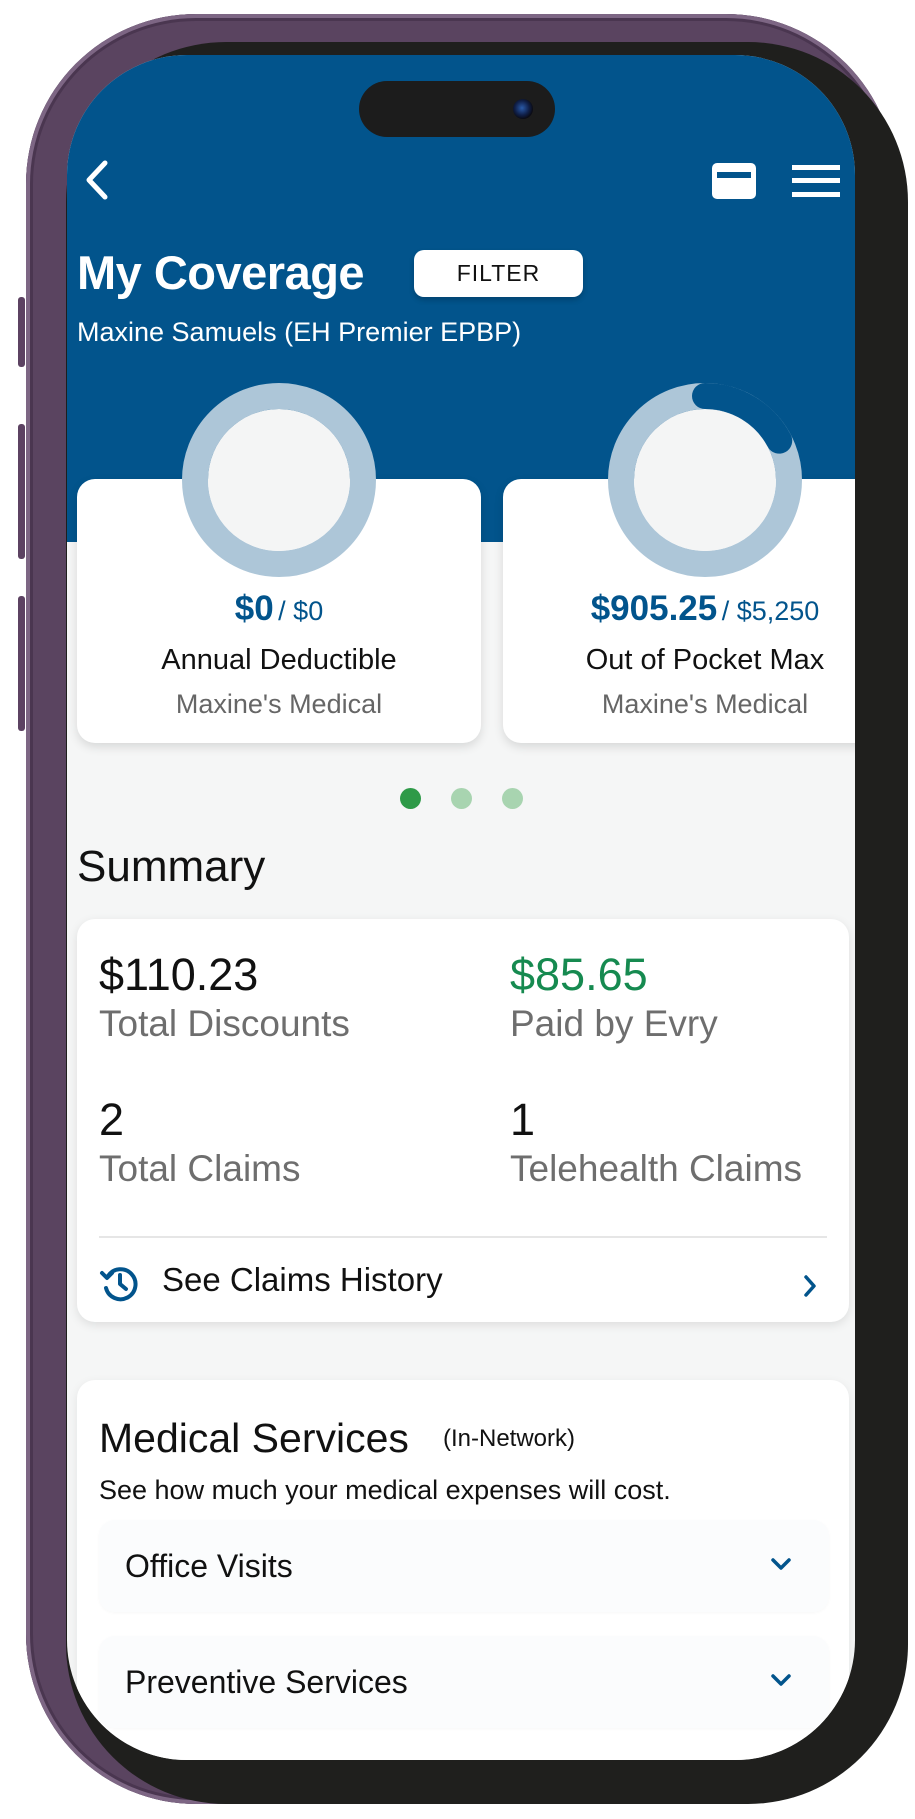 This screenshot has height=1819, width=915. Describe the element at coordinates (200, 1168) in the screenshot. I see `stat-label: Total Claims` at that location.